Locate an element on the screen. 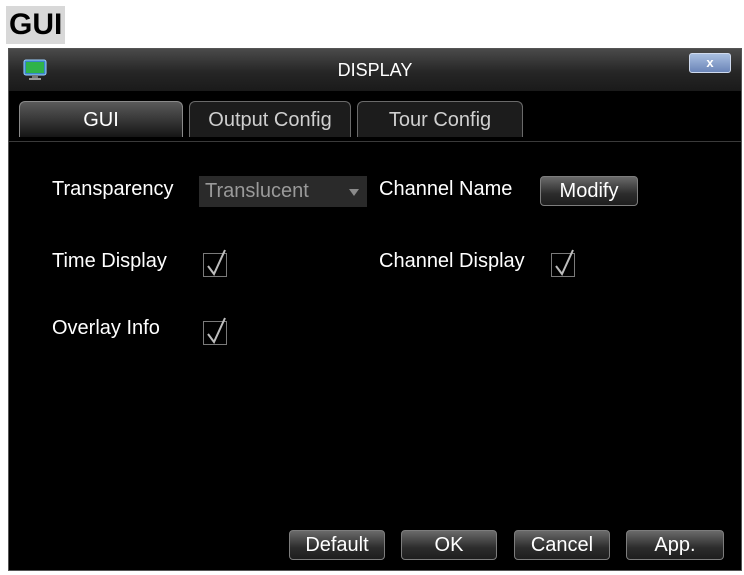 The height and width of the screenshot is (575, 744). close-icon: x is located at coordinates (710, 62).